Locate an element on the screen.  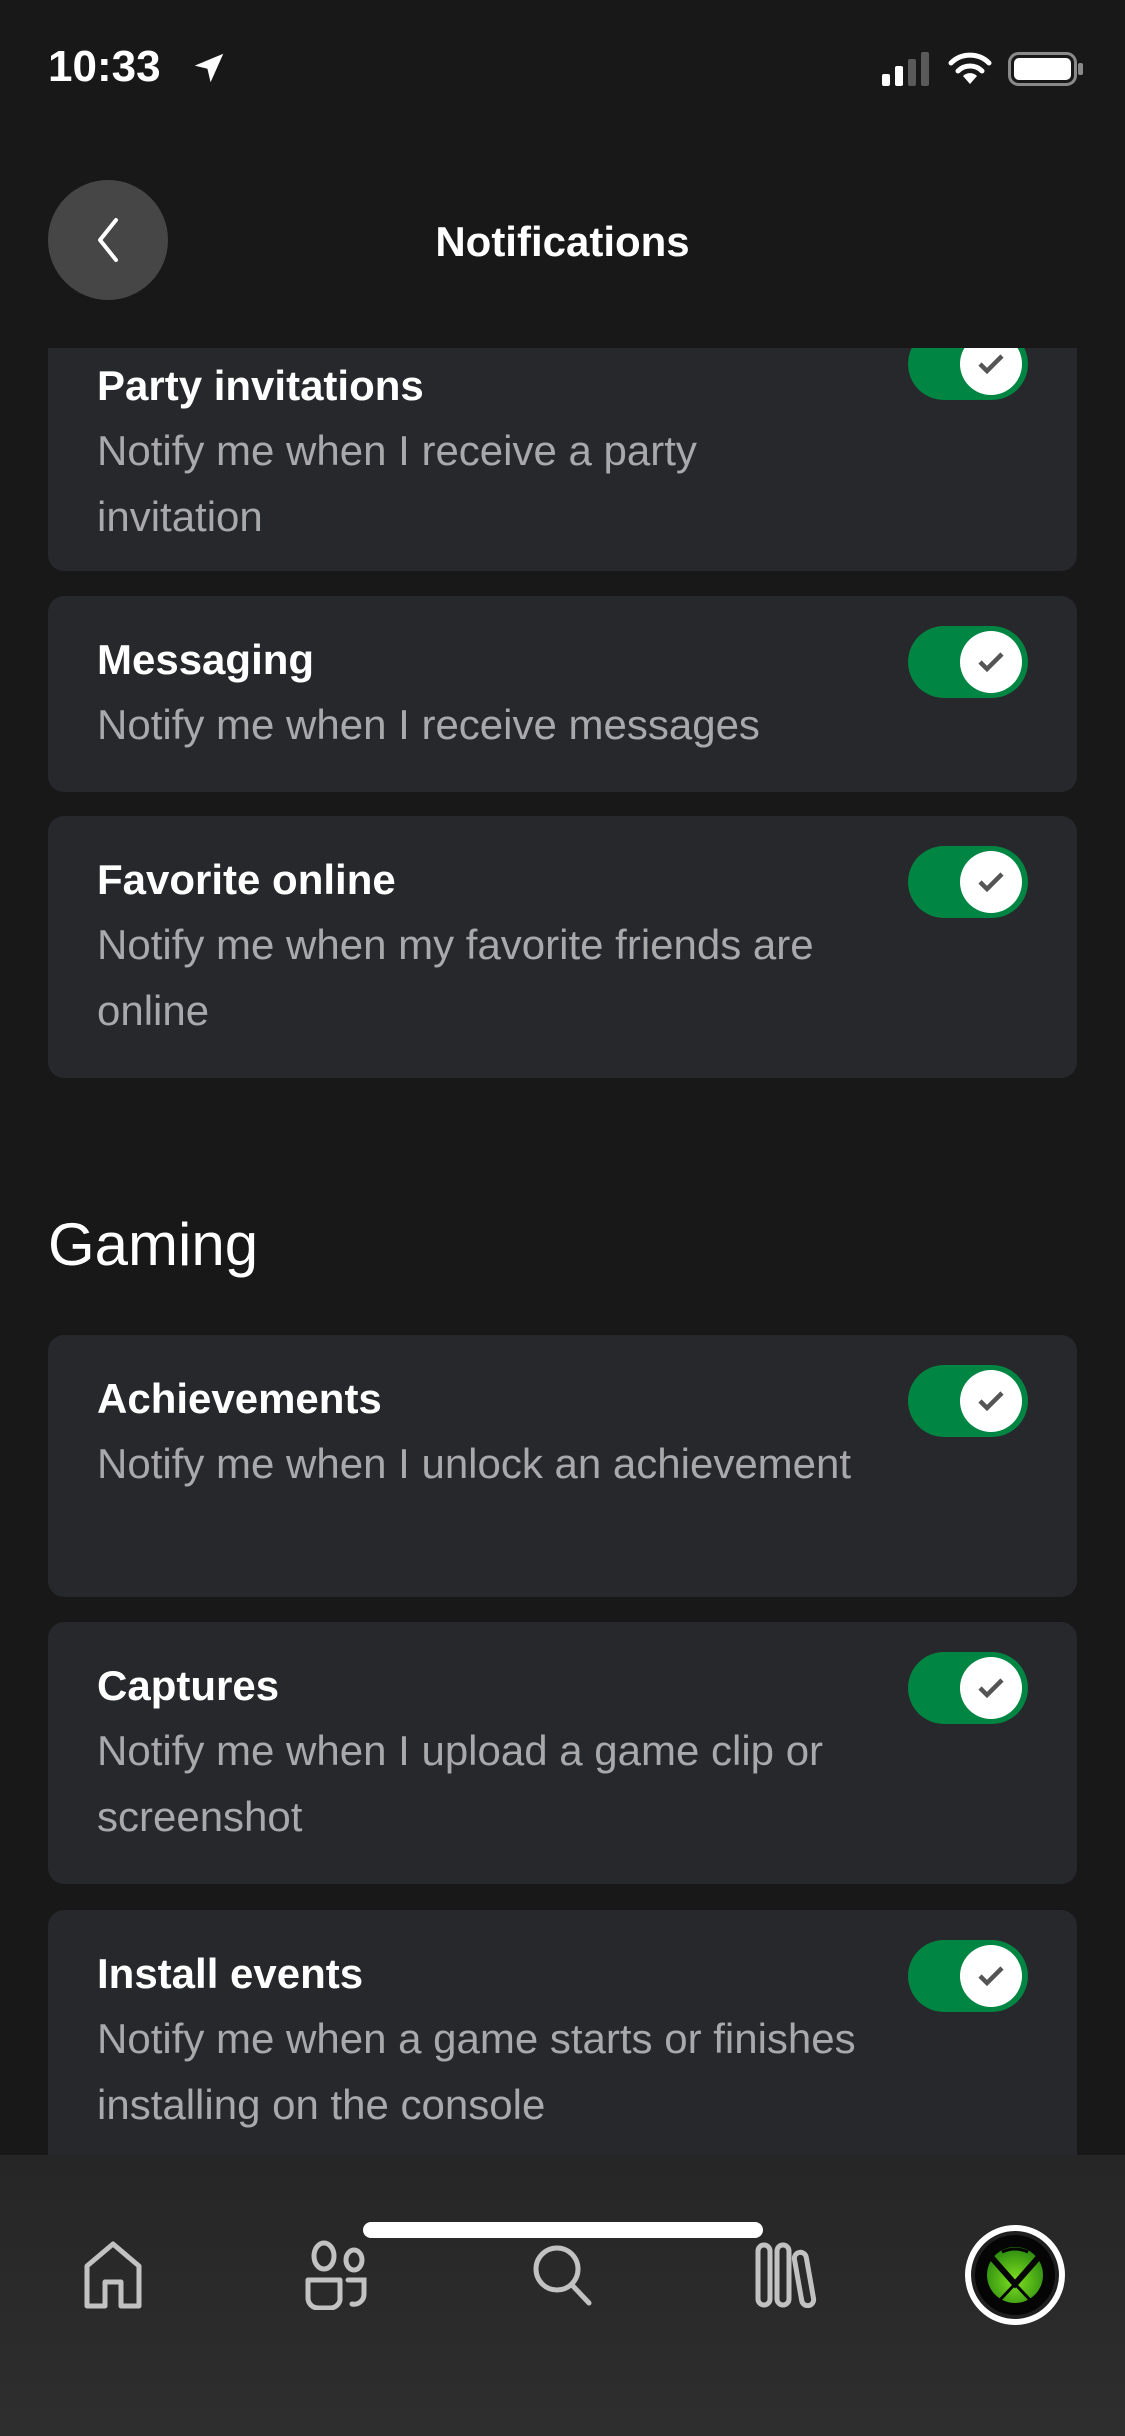
home-icon is located at coordinates (113, 2275).